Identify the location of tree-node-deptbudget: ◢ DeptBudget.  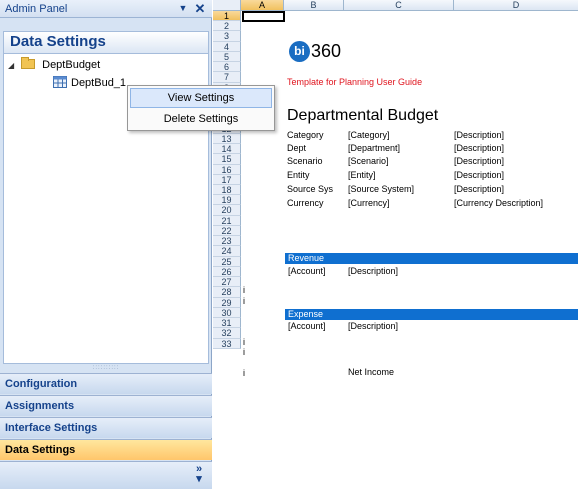
(54, 65).